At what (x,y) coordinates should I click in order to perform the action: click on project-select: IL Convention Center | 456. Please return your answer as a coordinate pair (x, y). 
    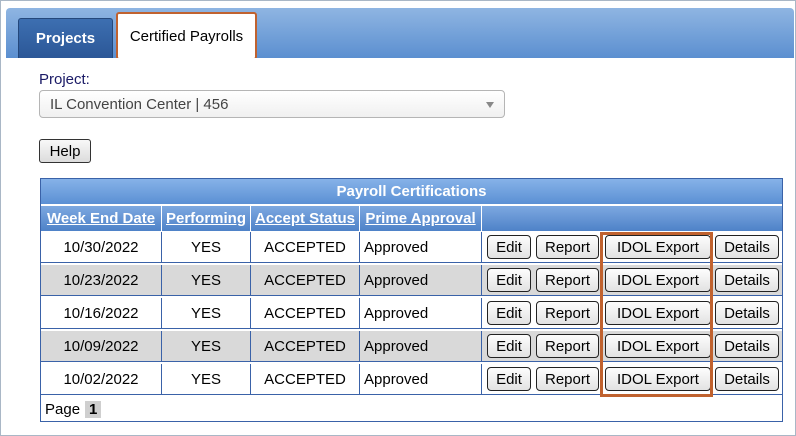
    Looking at the image, I should click on (272, 104).